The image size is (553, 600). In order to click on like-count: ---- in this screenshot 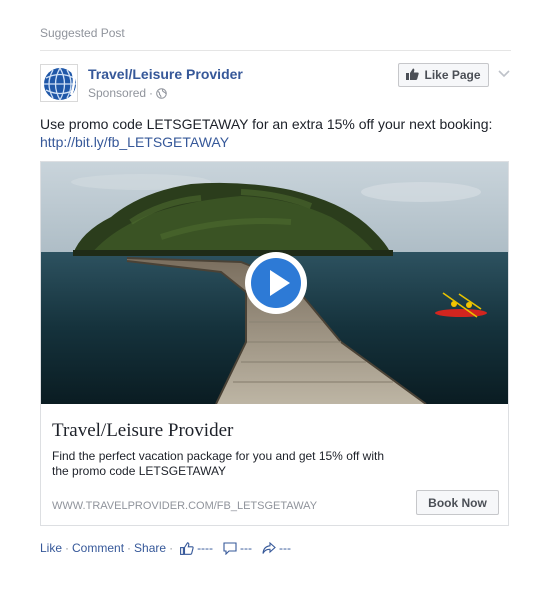, I will do `click(205, 548)`.